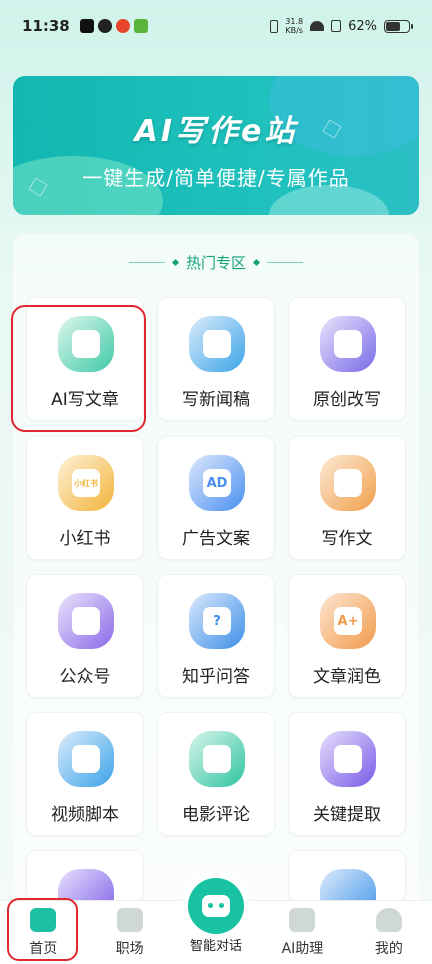 The image size is (432, 964). I want to click on badge-icon, so click(86, 621).